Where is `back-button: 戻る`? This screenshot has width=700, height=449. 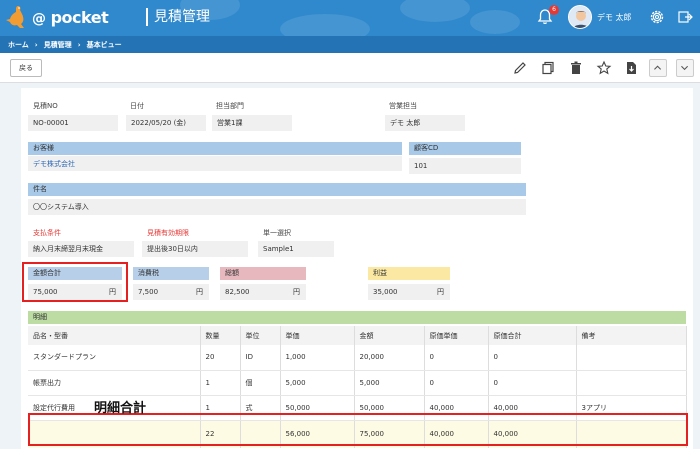
back-button: 戻る is located at coordinates (26, 68).